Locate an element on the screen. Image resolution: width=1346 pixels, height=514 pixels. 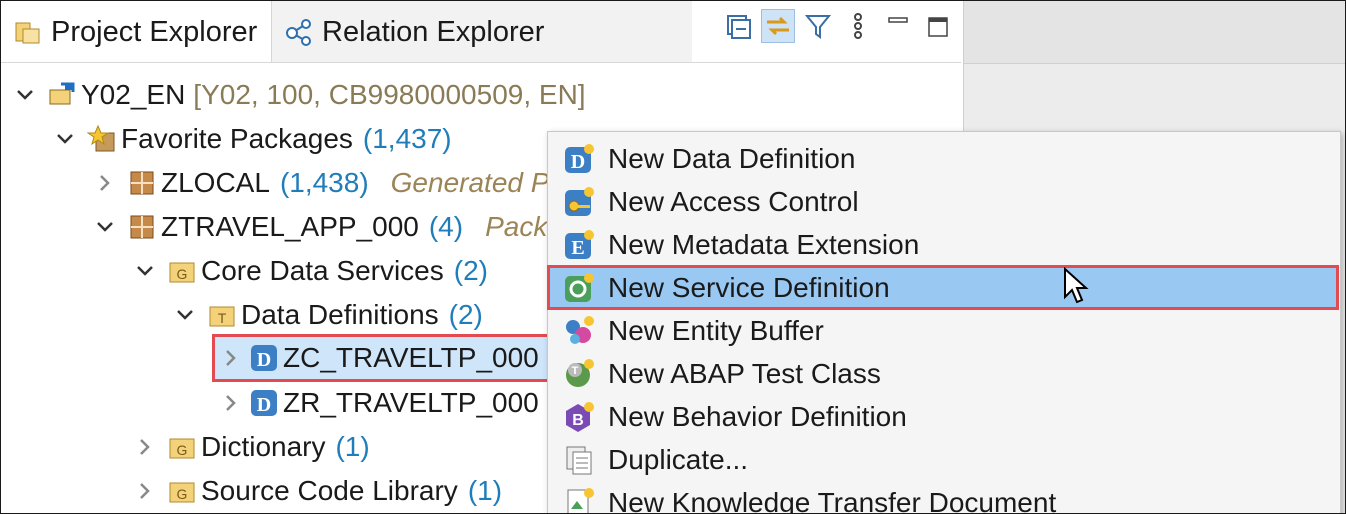
type-folder-icon: T is located at coordinates (222, 315).